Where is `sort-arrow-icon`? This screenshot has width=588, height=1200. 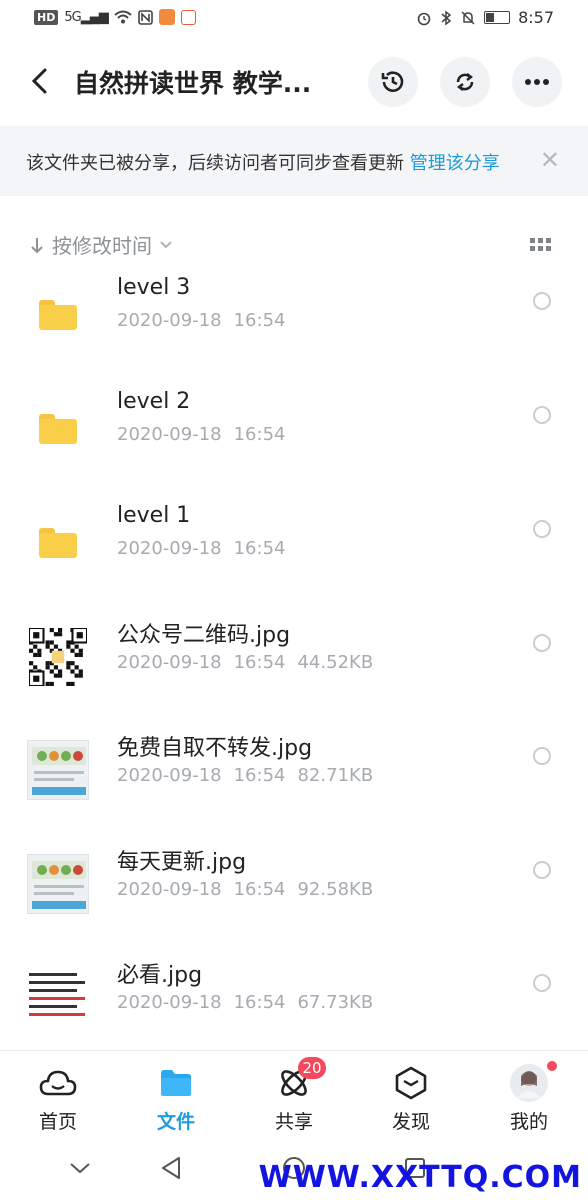 sort-arrow-icon is located at coordinates (37, 245).